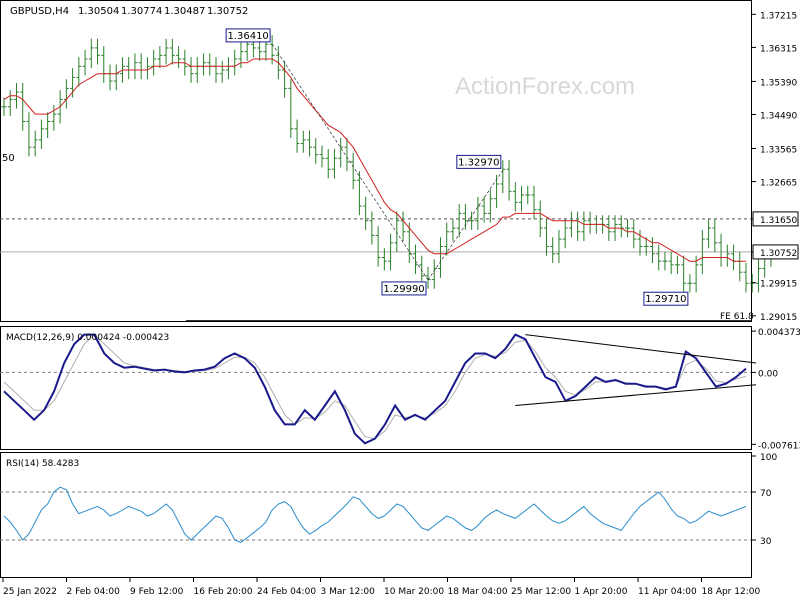  What do you see at coordinates (778, 184) in the screenshot?
I see `price-tick-label: 1.32665` at bounding box center [778, 184].